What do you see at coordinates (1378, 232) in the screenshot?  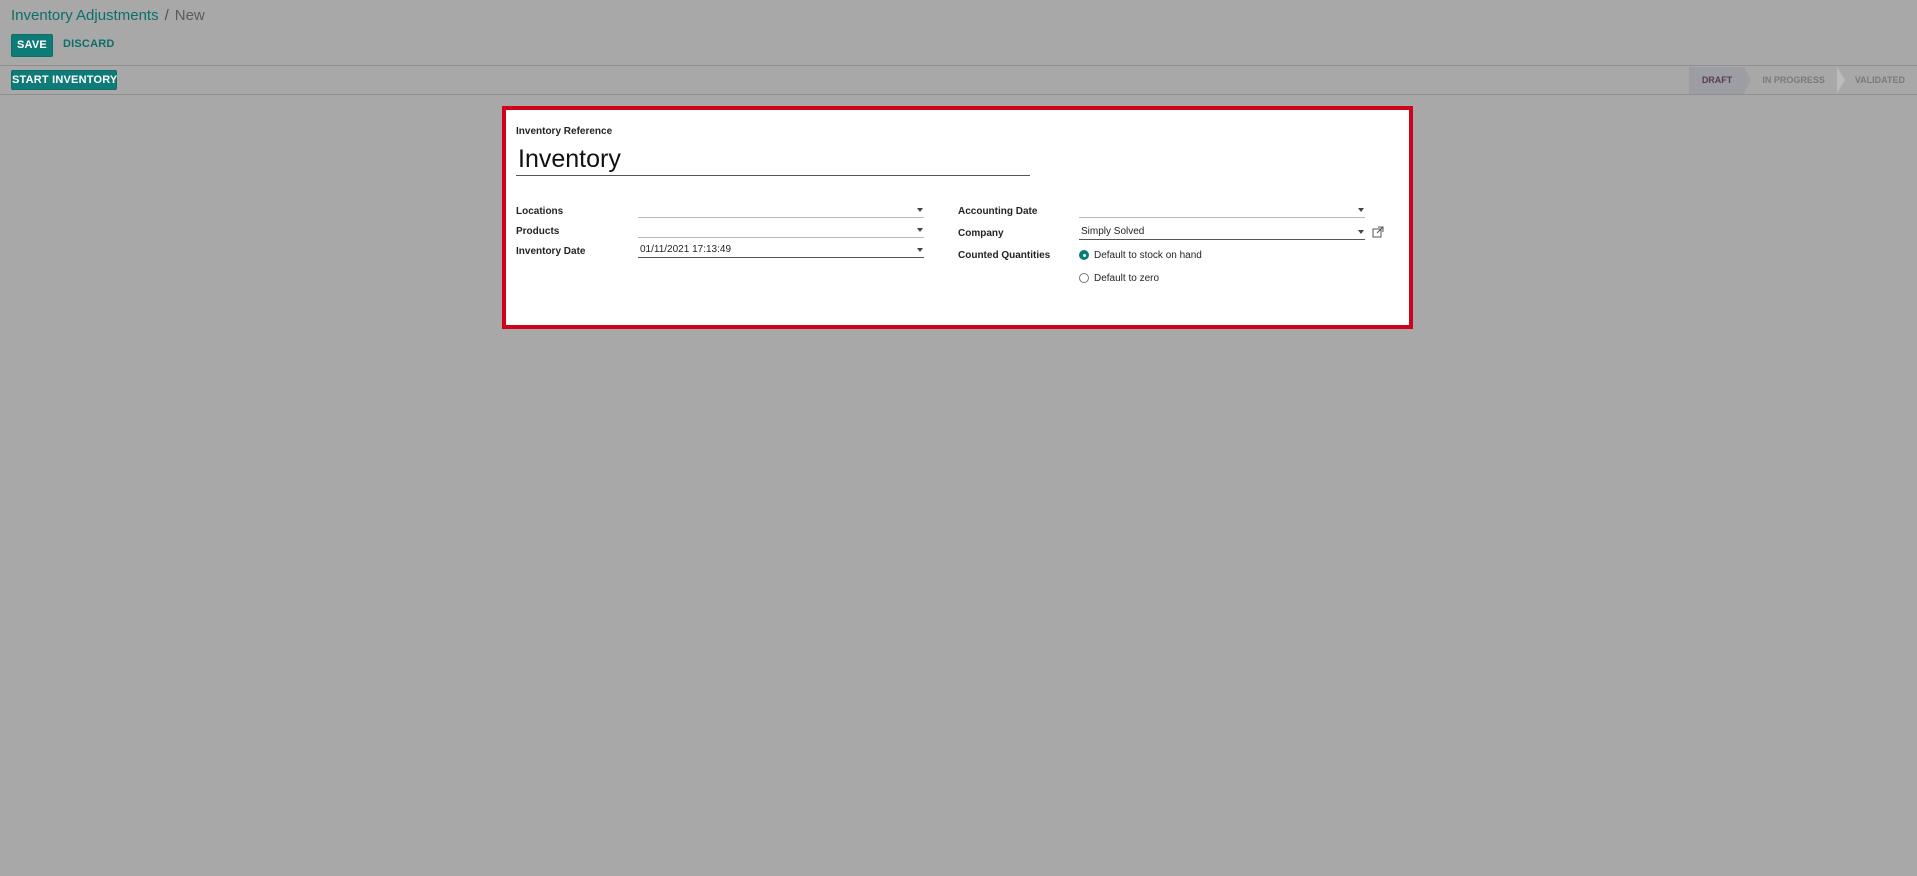 I see `external-link-icon` at bounding box center [1378, 232].